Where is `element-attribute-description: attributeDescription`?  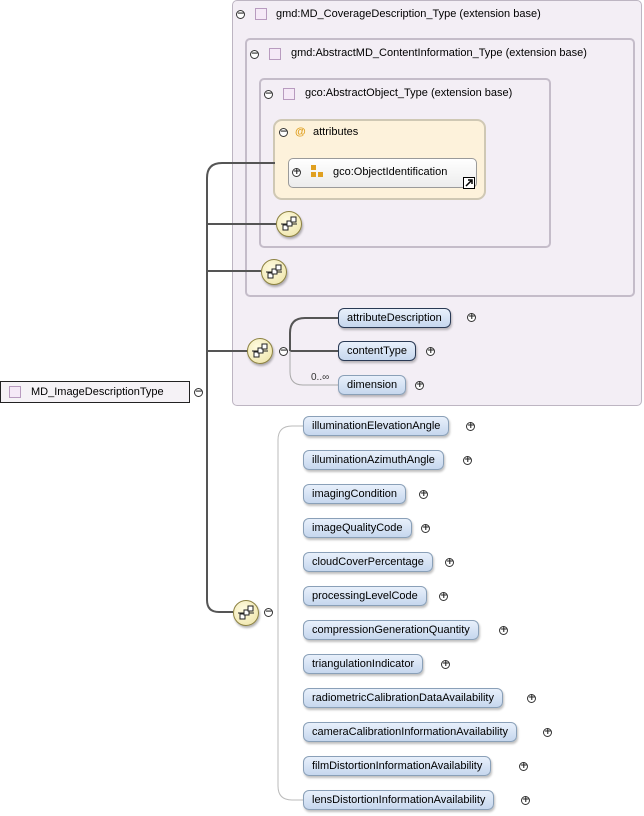 element-attribute-description: attributeDescription is located at coordinates (394, 318).